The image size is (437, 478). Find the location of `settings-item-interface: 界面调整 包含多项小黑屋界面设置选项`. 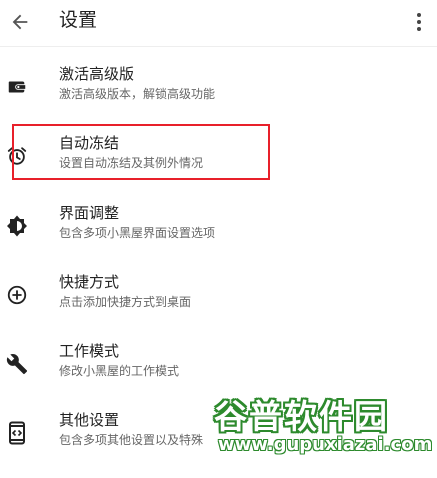

settings-item-interface: 界面调整 包含多项小黑屋界面设置选项 is located at coordinates (218, 237).